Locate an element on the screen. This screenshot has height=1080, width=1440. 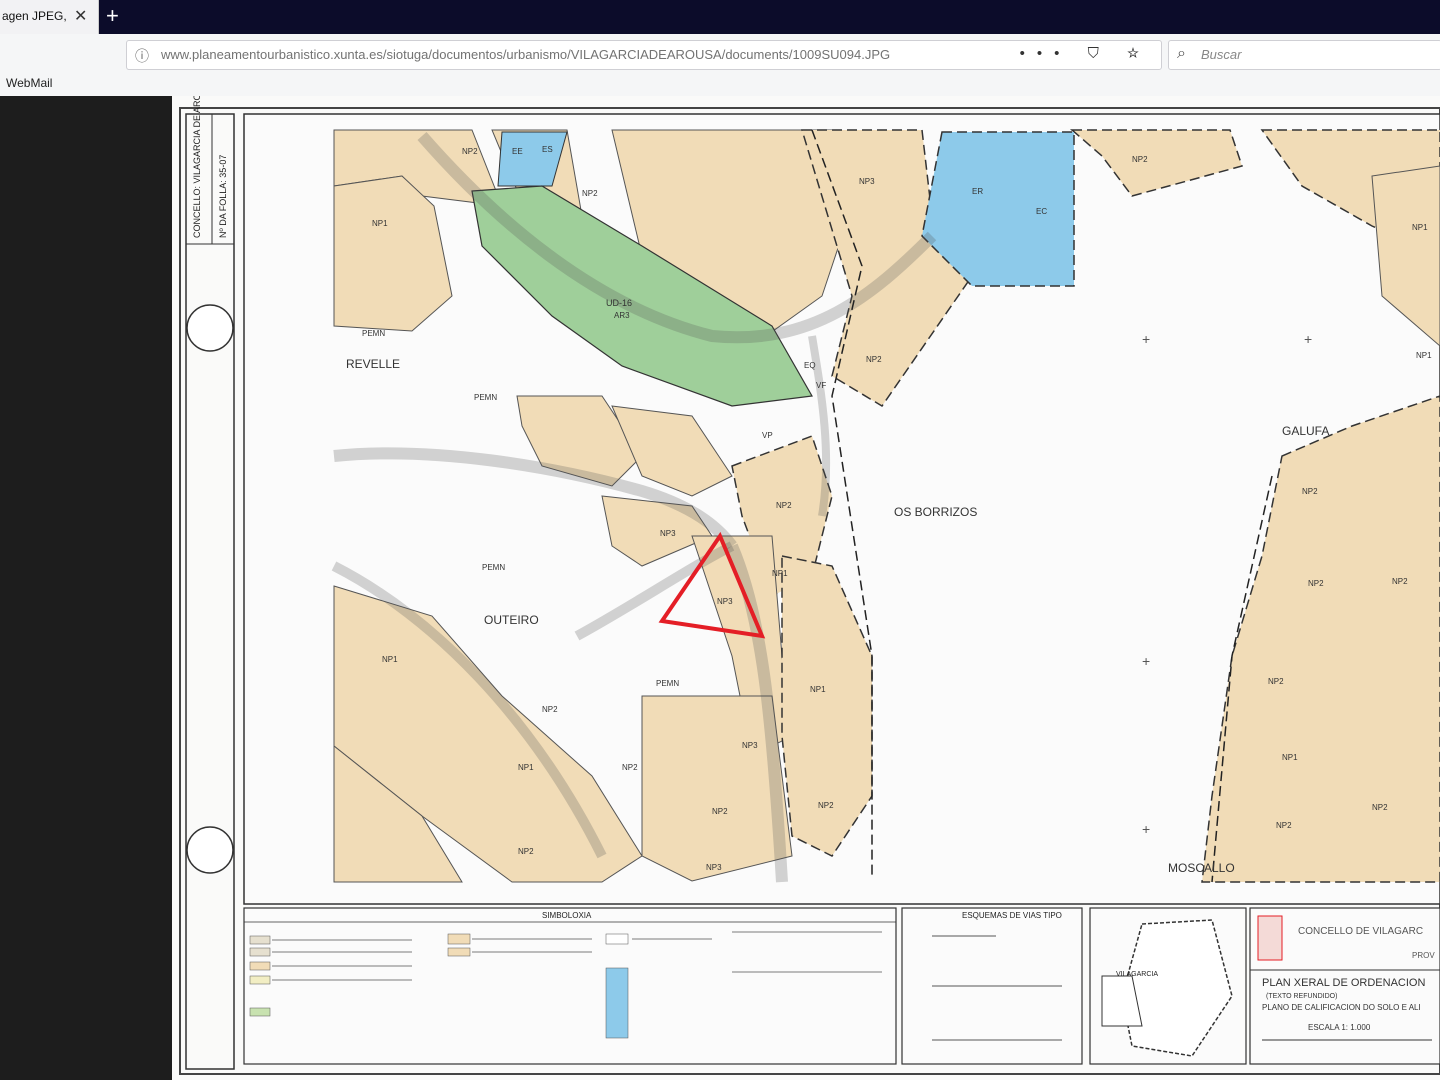
zone-label: ER is located at coordinates (977, 191).